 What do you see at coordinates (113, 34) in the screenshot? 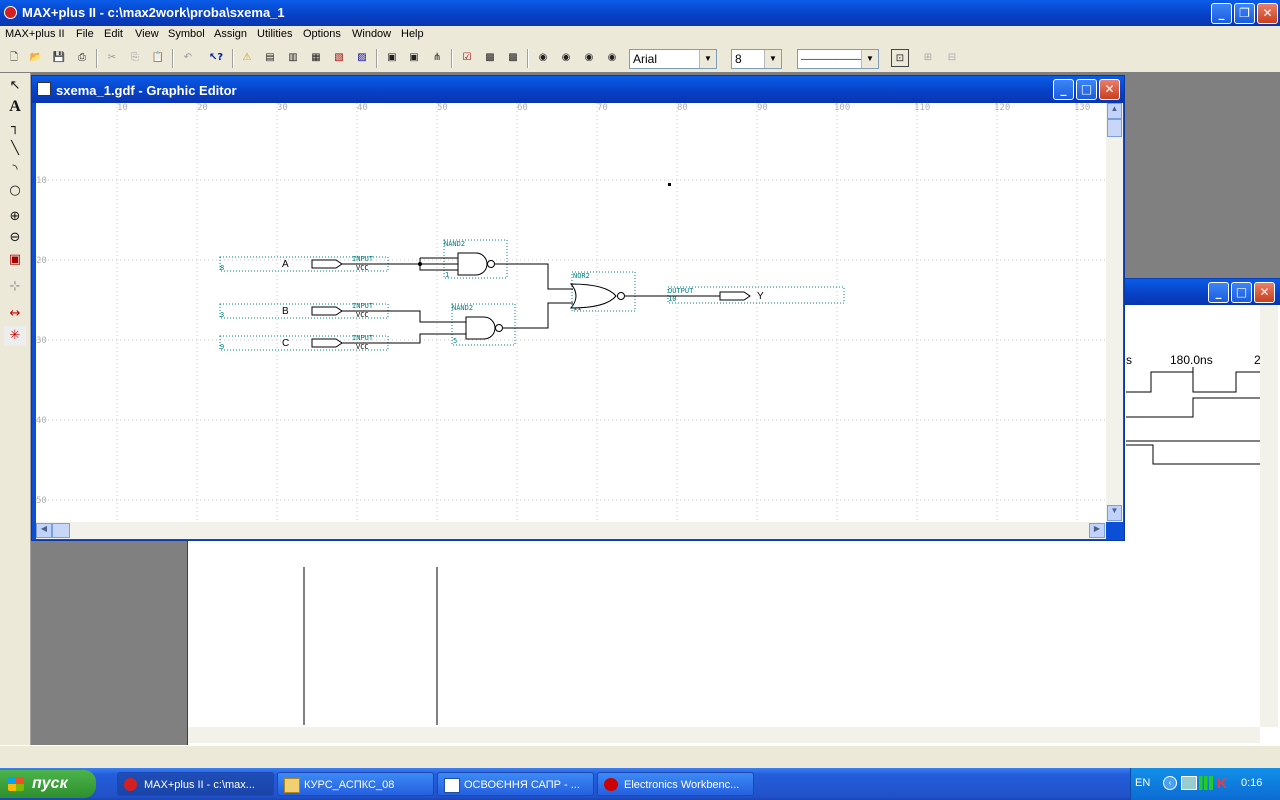
I see `menu-edit: Edit` at bounding box center [113, 34].